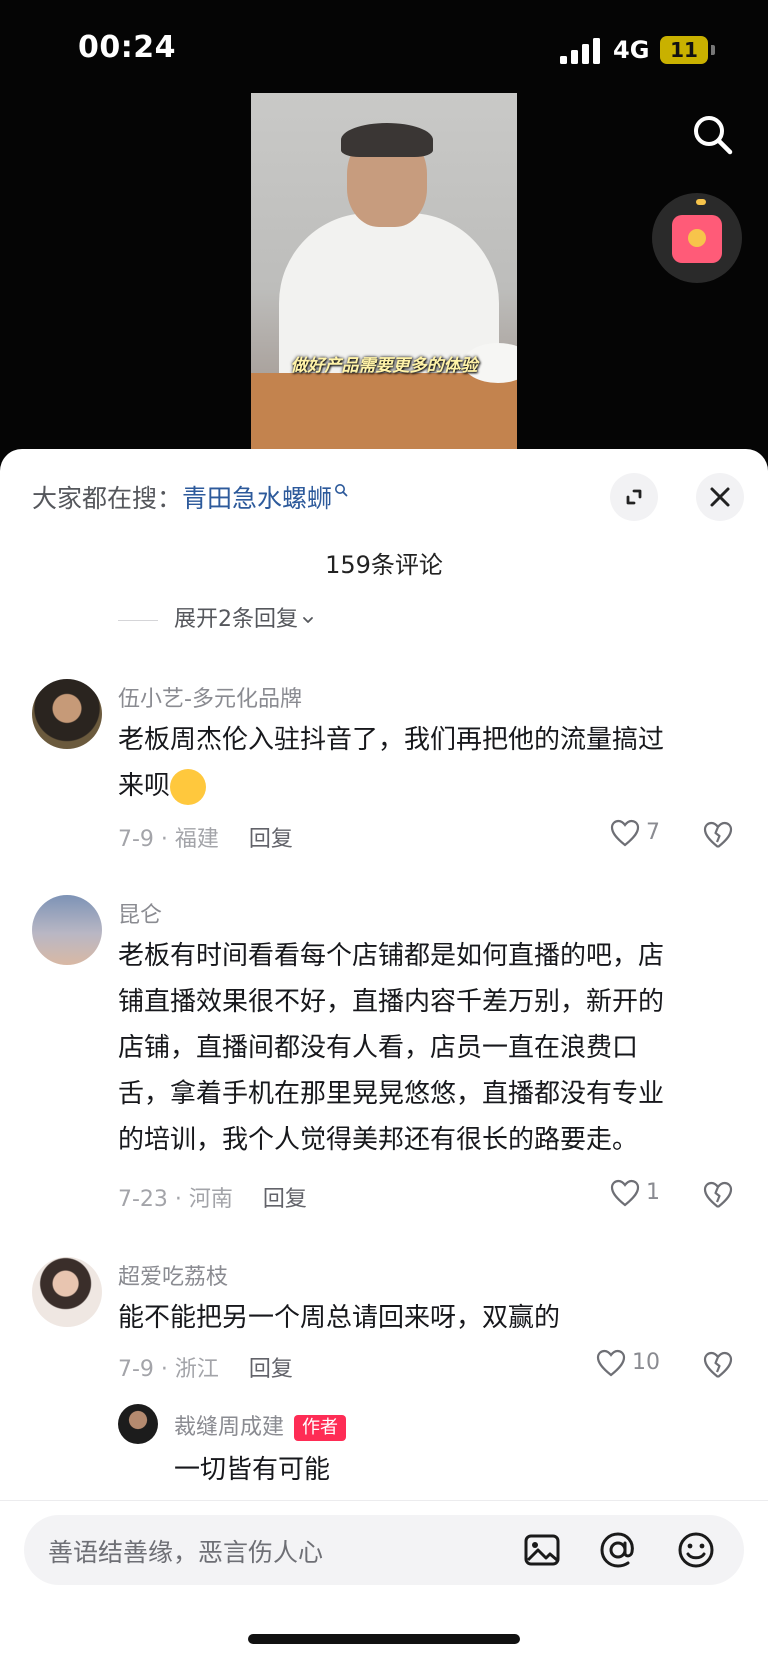  Describe the element at coordinates (168, 1369) in the screenshot. I see `comment-date-location: 7-9 · 浙江` at that location.